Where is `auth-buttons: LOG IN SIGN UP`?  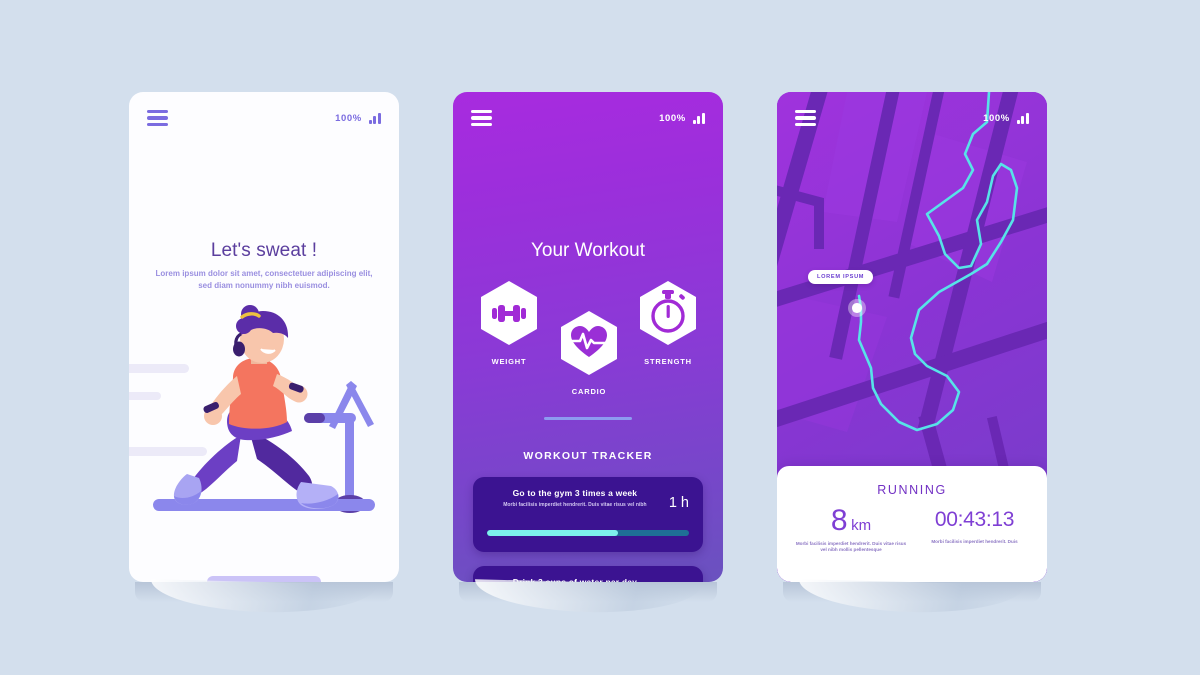
auth-buttons: LOG IN SIGN UP is located at coordinates (264, 579).